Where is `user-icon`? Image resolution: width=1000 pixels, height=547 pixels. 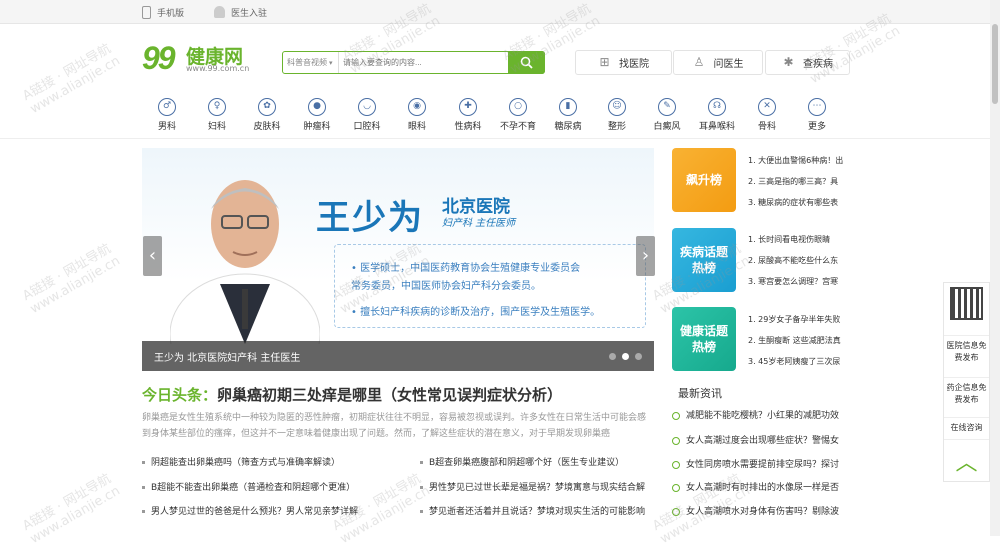
user-icon is located at coordinates (219, 12).